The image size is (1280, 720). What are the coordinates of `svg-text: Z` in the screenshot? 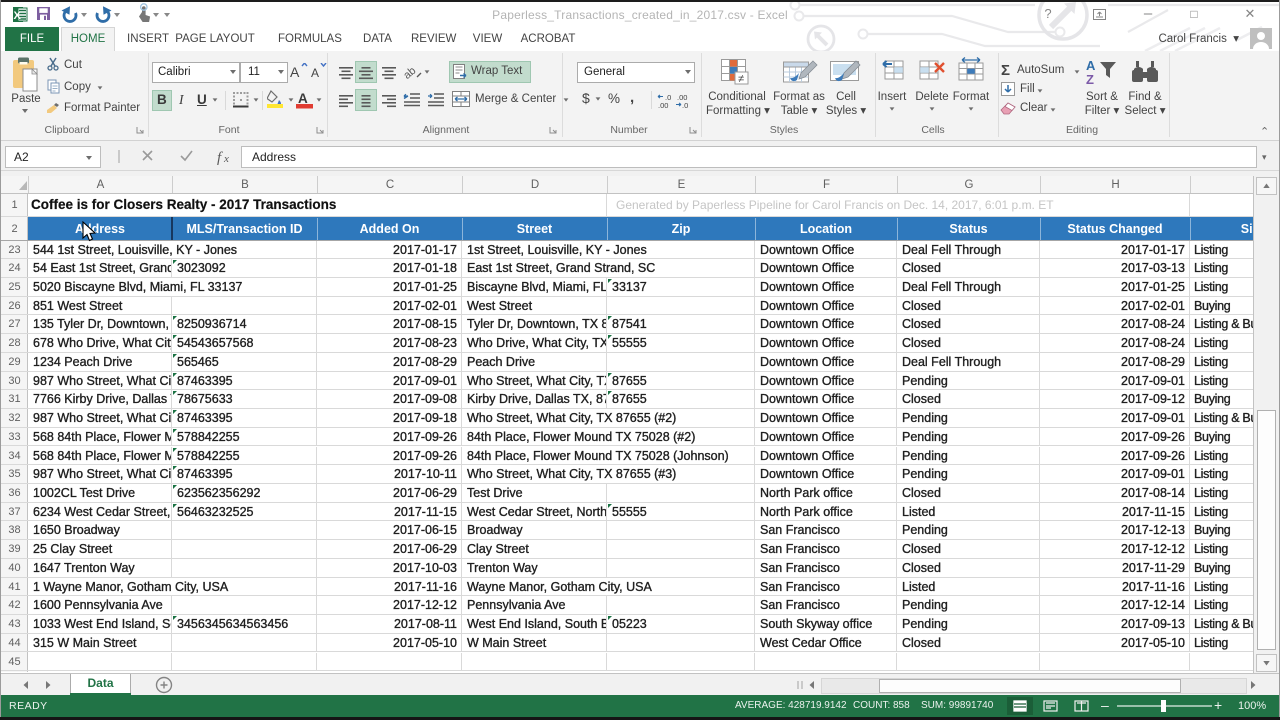 It's located at (1090, 79).